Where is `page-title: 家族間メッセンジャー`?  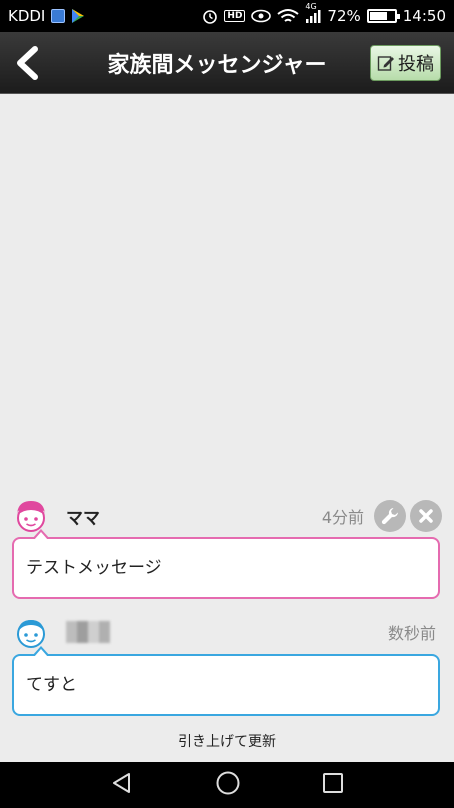 page-title: 家族間メッセンジャー is located at coordinates (217, 65).